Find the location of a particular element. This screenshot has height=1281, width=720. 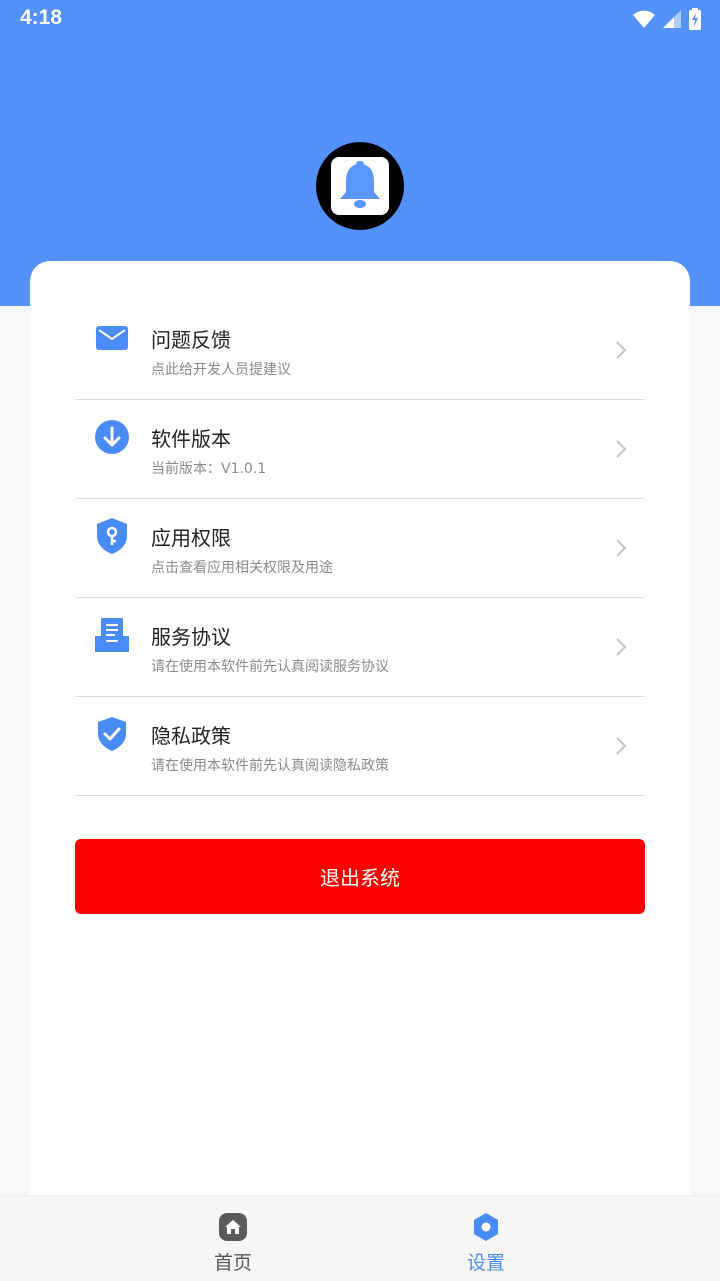

nav-tab-settings: 设置 is located at coordinates (486, 1238).